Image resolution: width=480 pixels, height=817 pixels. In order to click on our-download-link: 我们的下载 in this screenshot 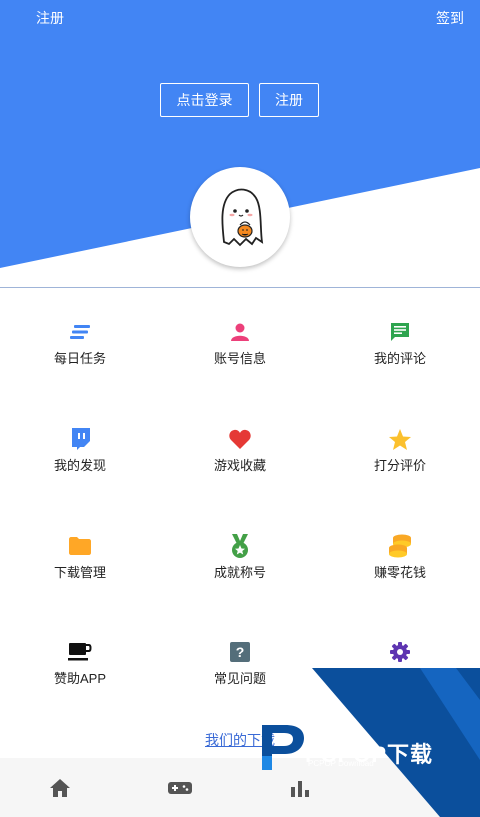, I will do `click(240, 740)`.